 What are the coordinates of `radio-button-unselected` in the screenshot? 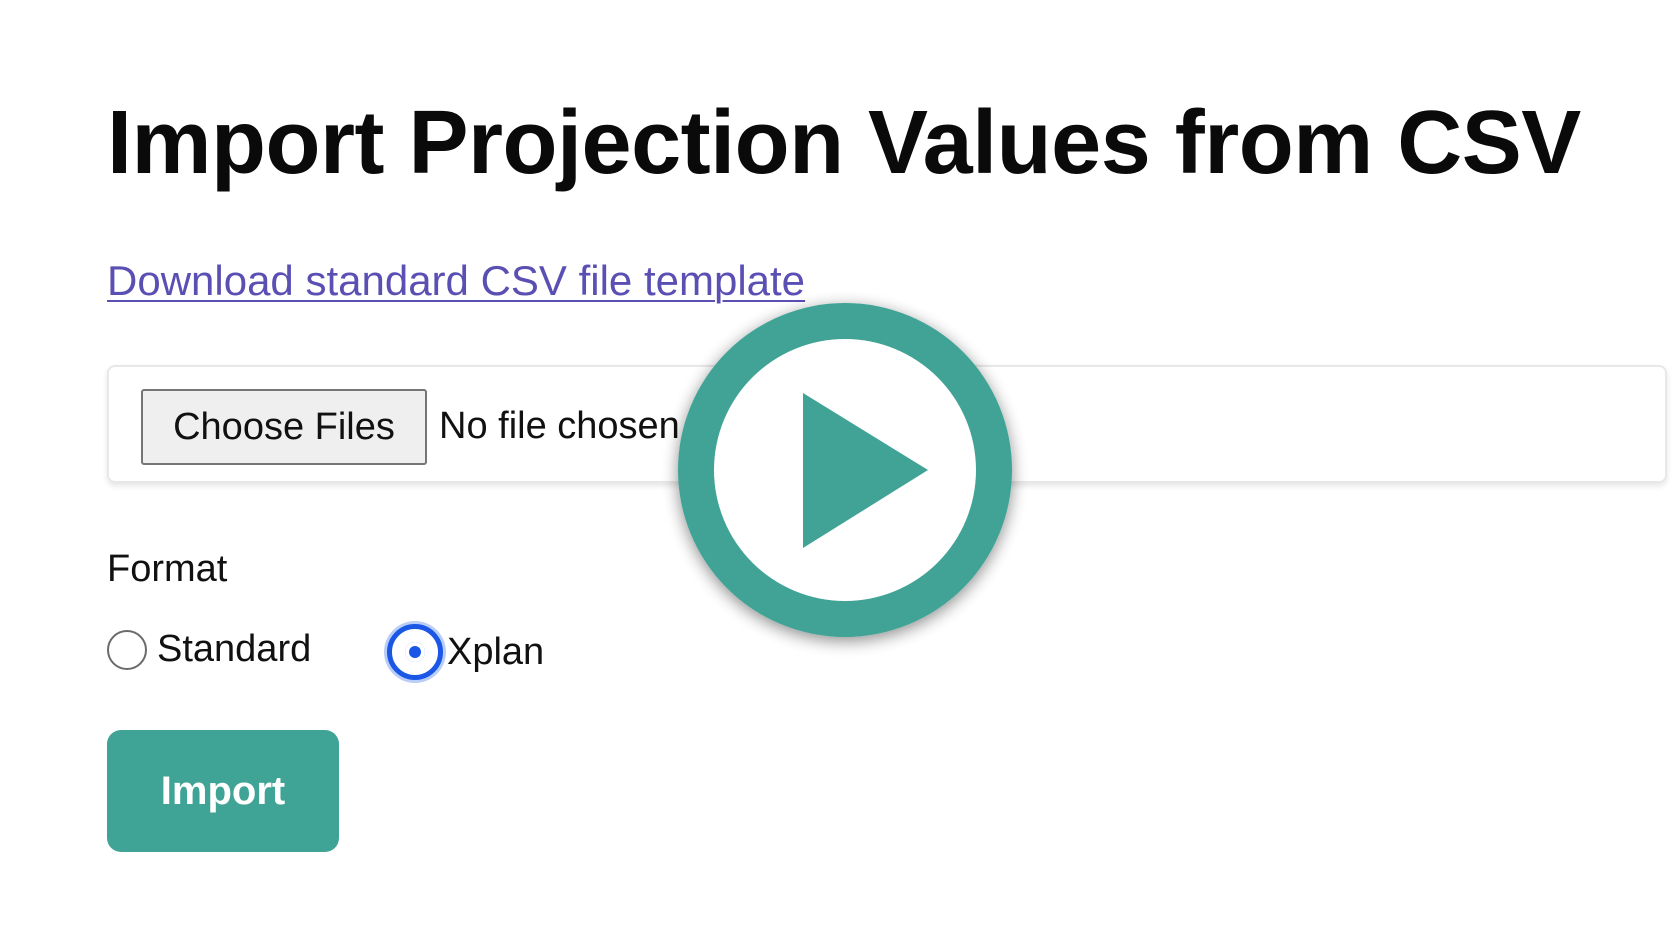 It's located at (127, 649).